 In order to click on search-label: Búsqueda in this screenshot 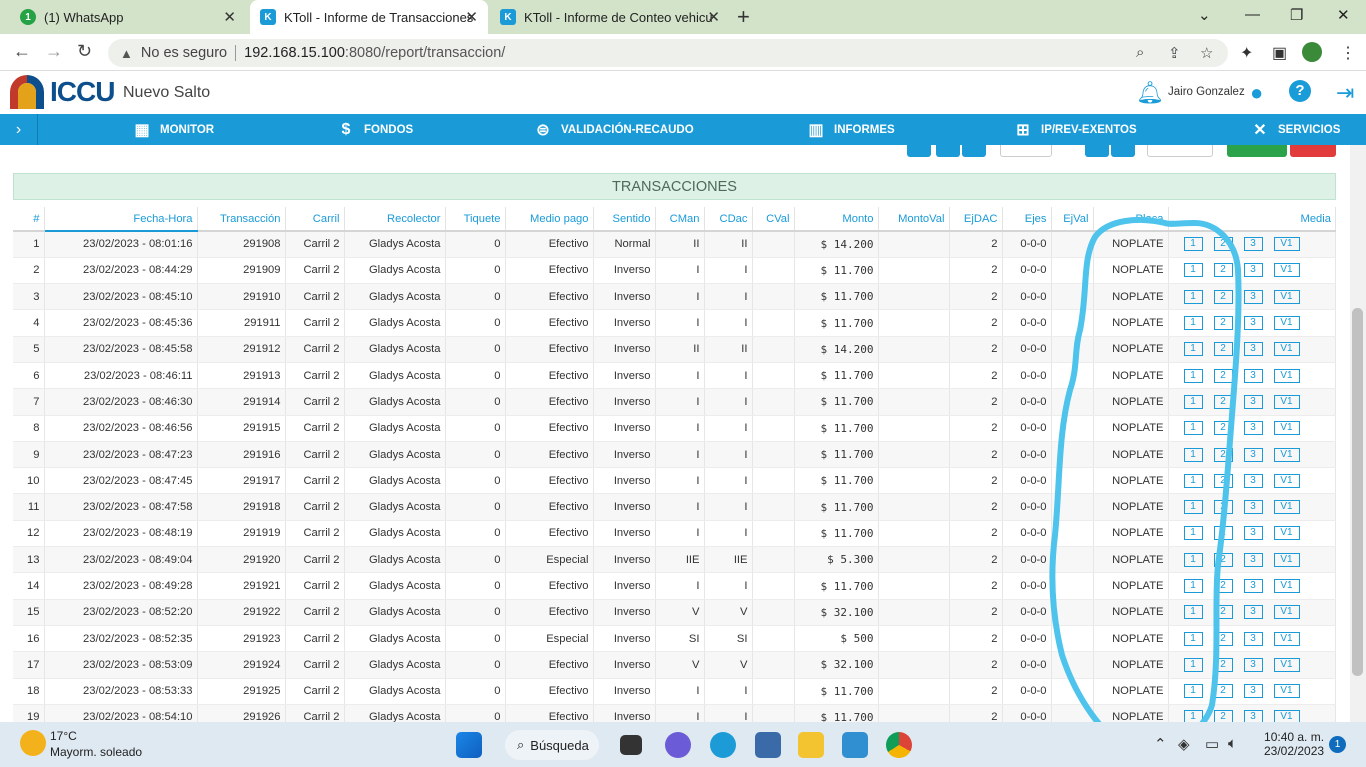, I will do `click(559, 745)`.